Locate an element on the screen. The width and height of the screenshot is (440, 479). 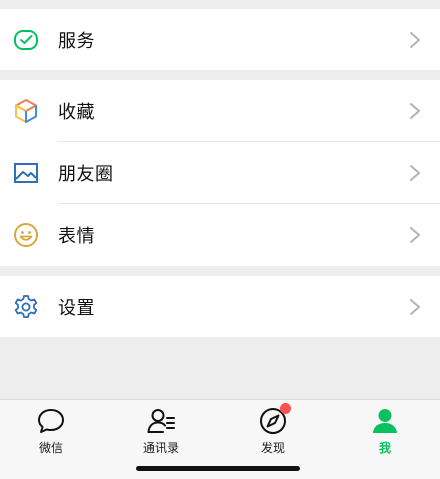
services-row: 服务 is located at coordinates (220, 39).